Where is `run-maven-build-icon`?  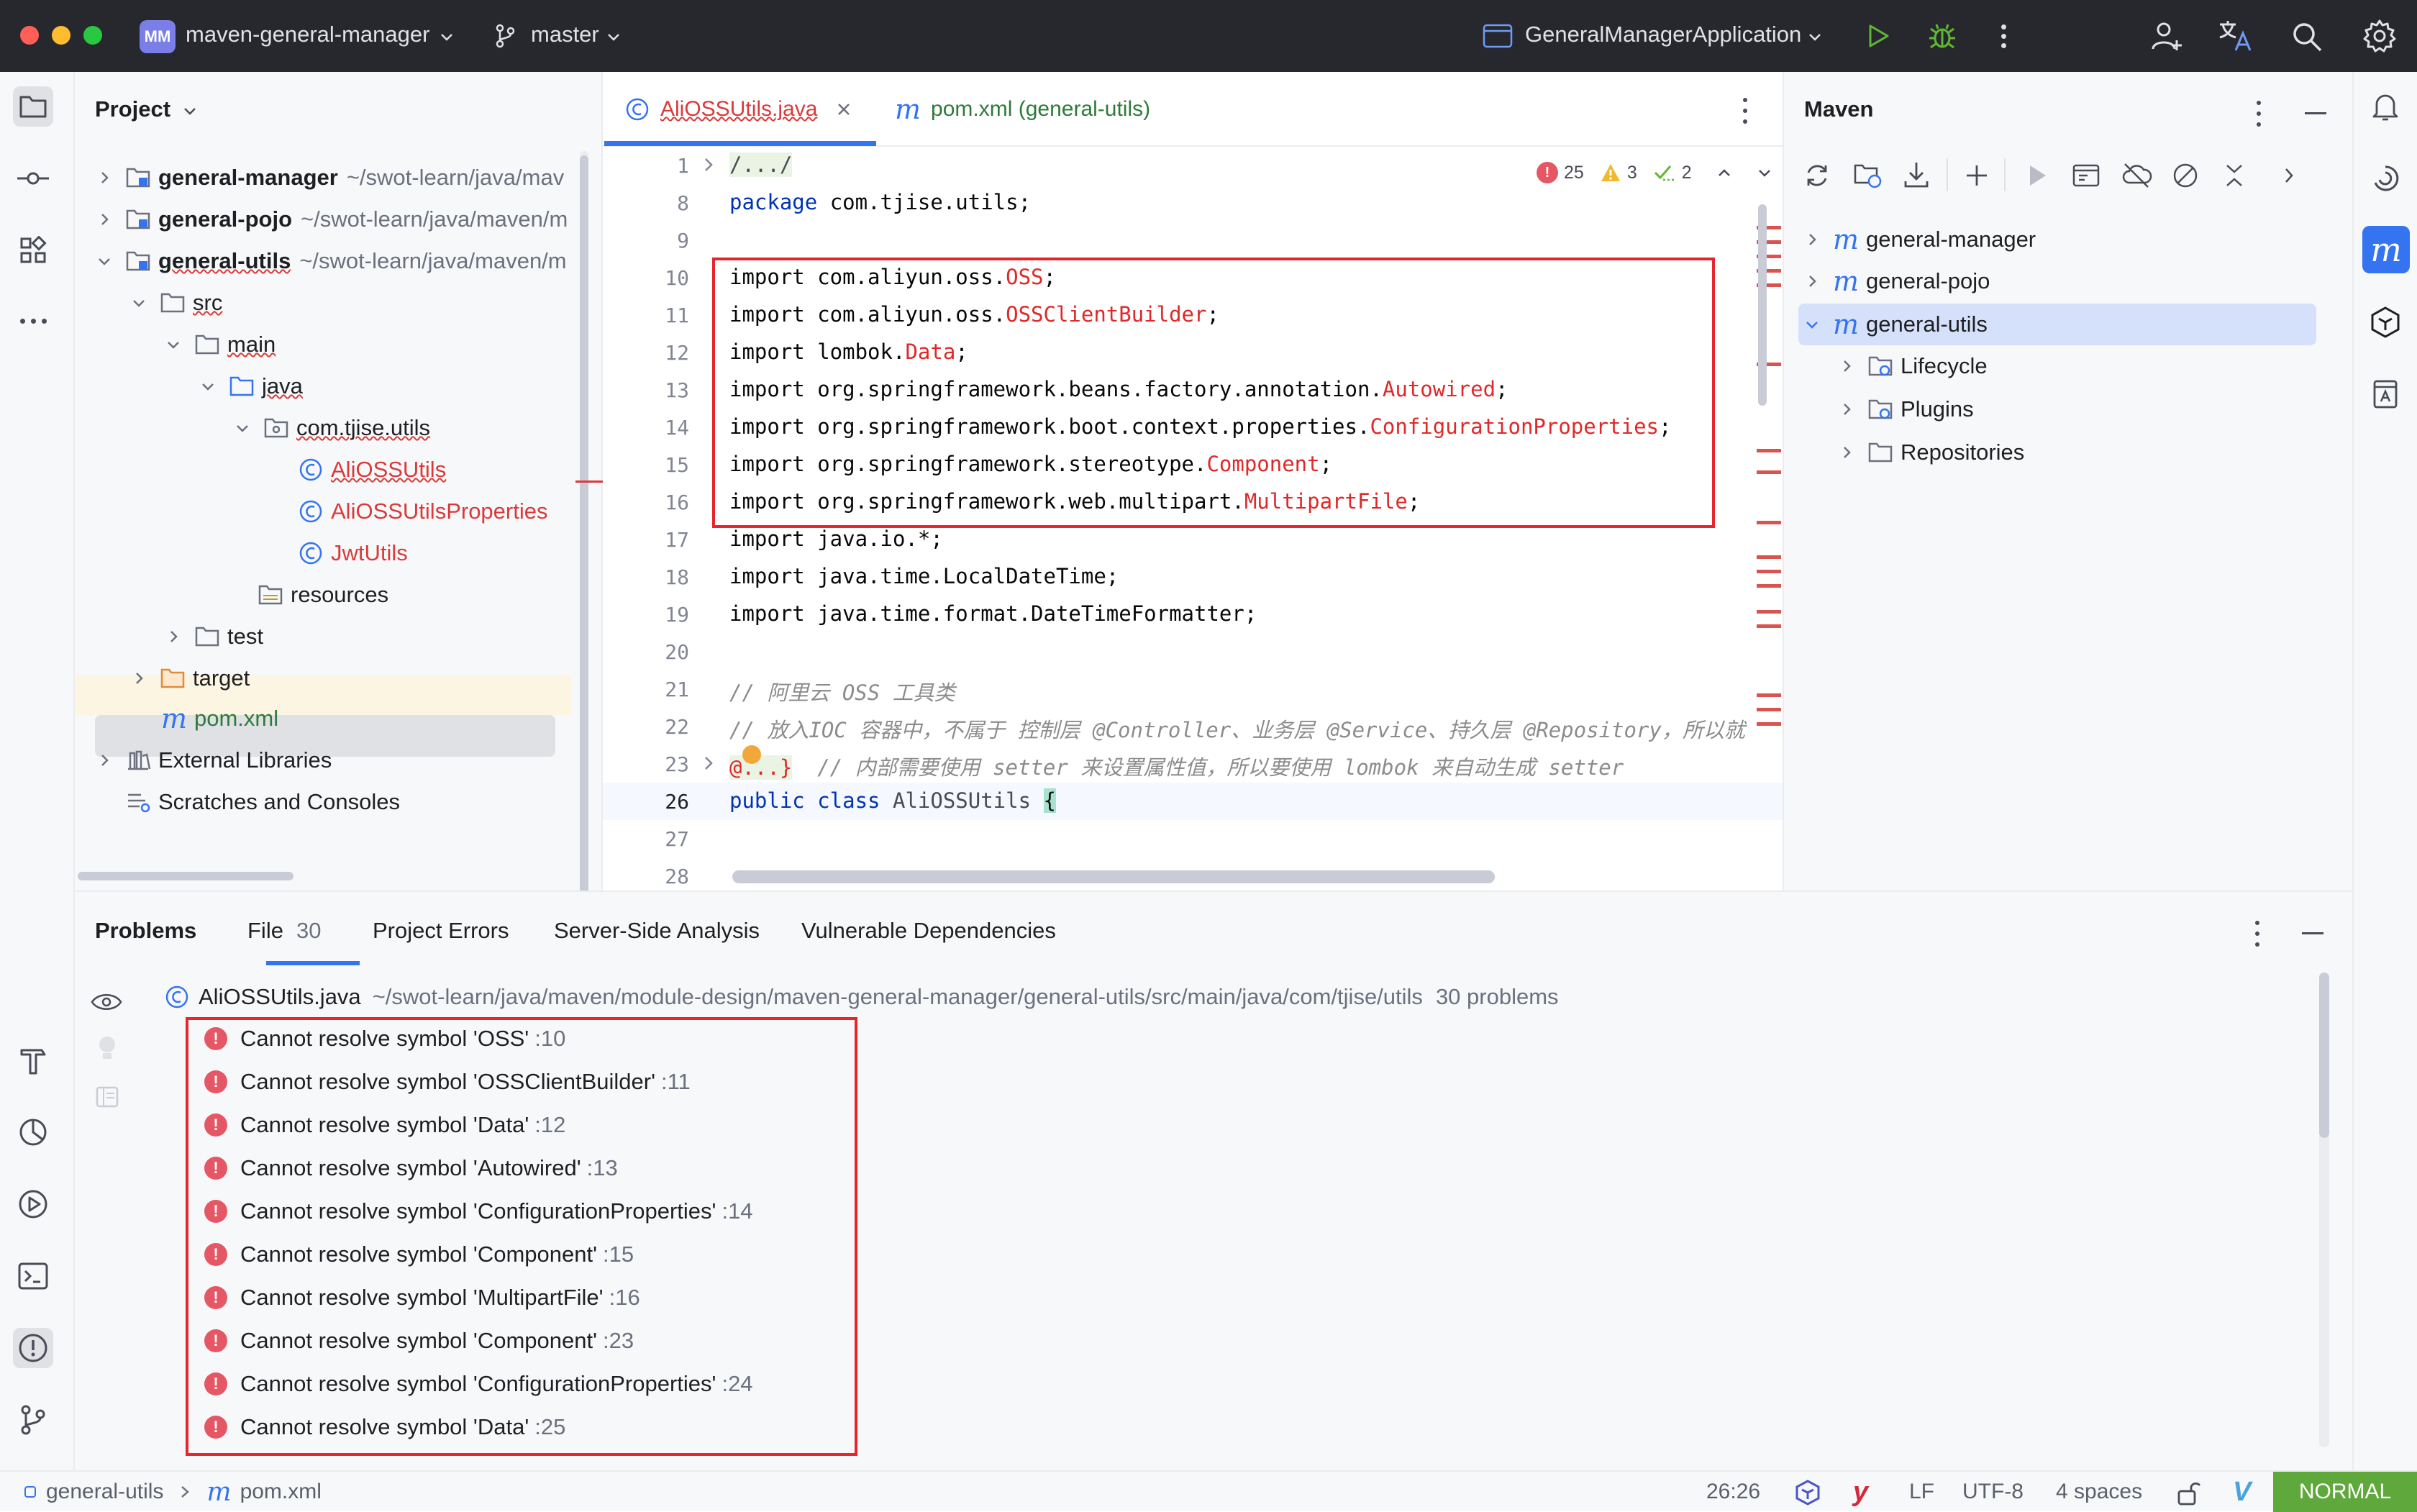
run-maven-build-icon is located at coordinates (2037, 175).